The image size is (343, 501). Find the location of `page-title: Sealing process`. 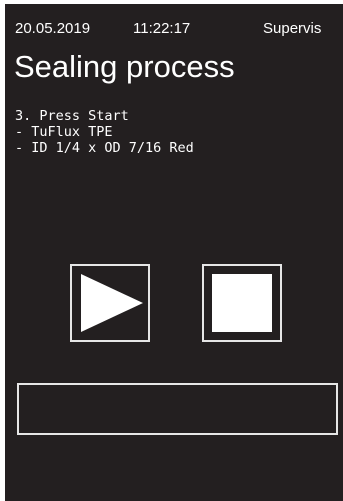

page-title: Sealing process is located at coordinates (124, 66).